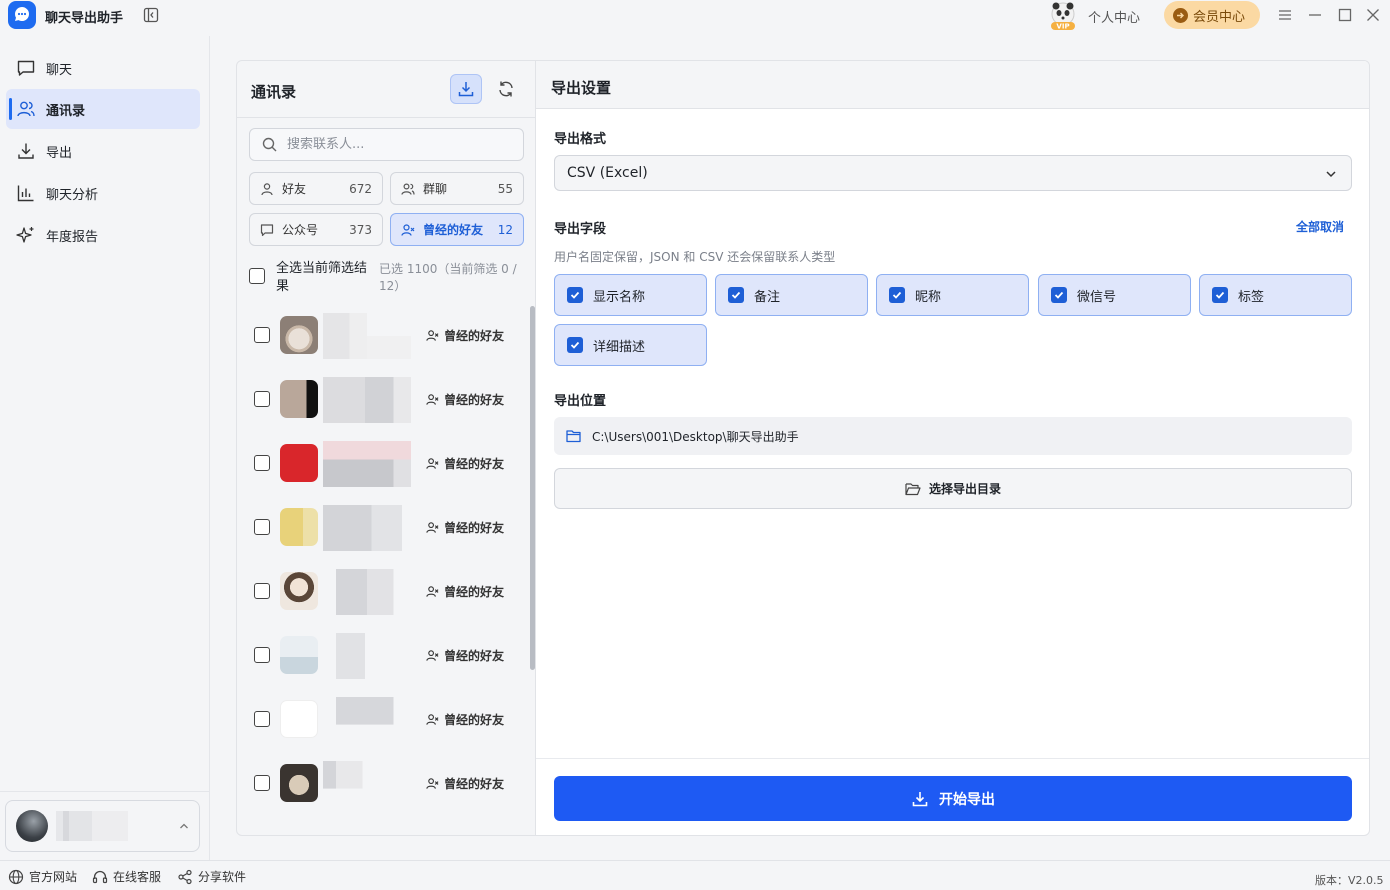  Describe the element at coordinates (59, 153) in the screenshot. I see `sidebar-item-label: 导出` at that location.